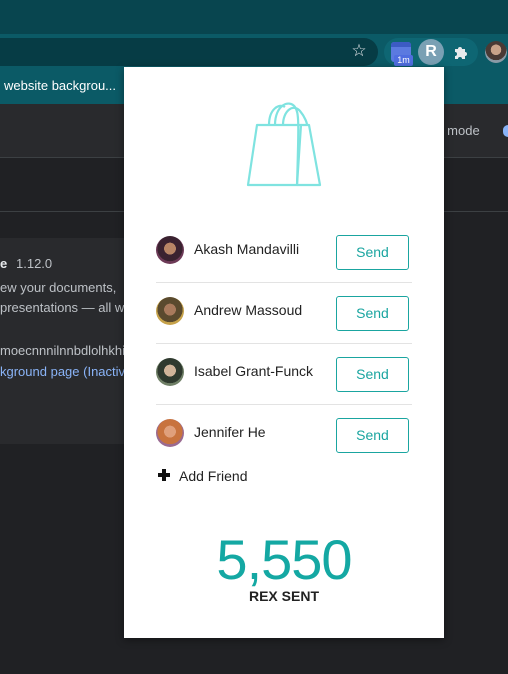 This screenshot has width=508, height=674. Describe the element at coordinates (248, 310) in the screenshot. I see `friend-name: Andrew Massoud` at that location.